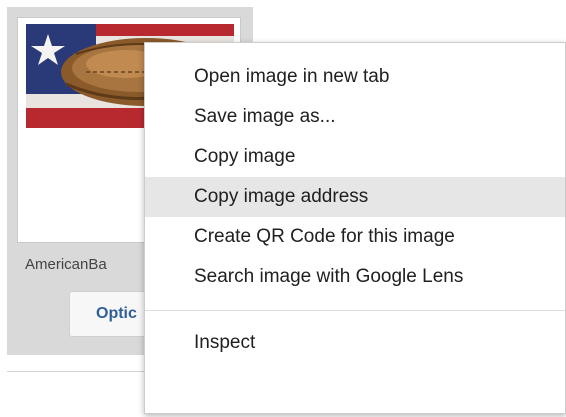 The width and height of the screenshot is (566, 417). I want to click on menu-item-search-google-lens: Search image with Google Lens, so click(355, 277).